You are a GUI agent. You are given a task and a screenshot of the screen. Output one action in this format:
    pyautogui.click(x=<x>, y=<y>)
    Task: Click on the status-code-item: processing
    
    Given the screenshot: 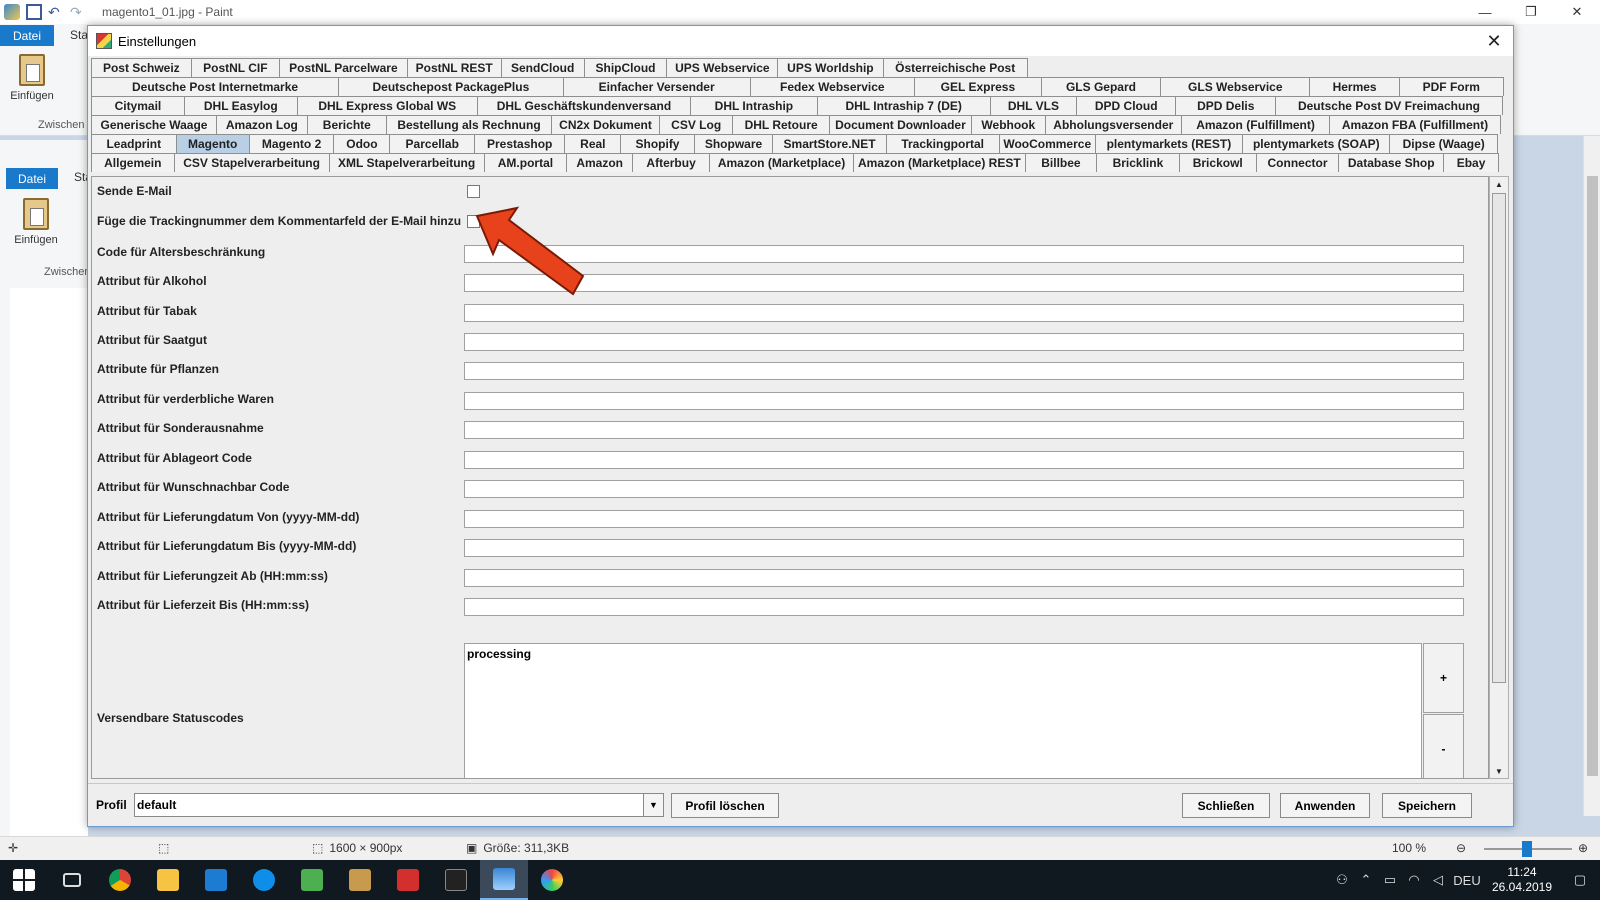 What is the action you would take?
    pyautogui.click(x=943, y=654)
    